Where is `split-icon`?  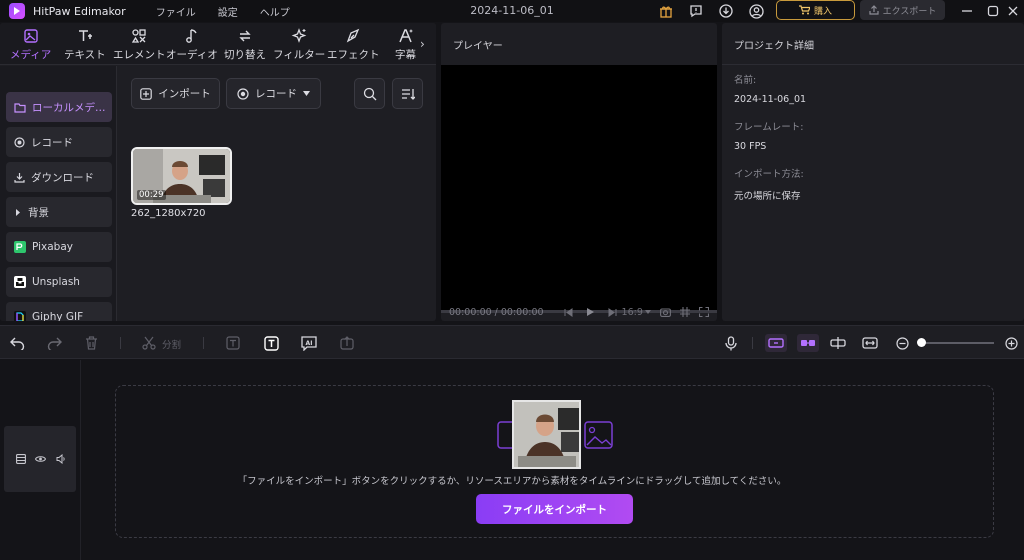 split-icon is located at coordinates (149, 343).